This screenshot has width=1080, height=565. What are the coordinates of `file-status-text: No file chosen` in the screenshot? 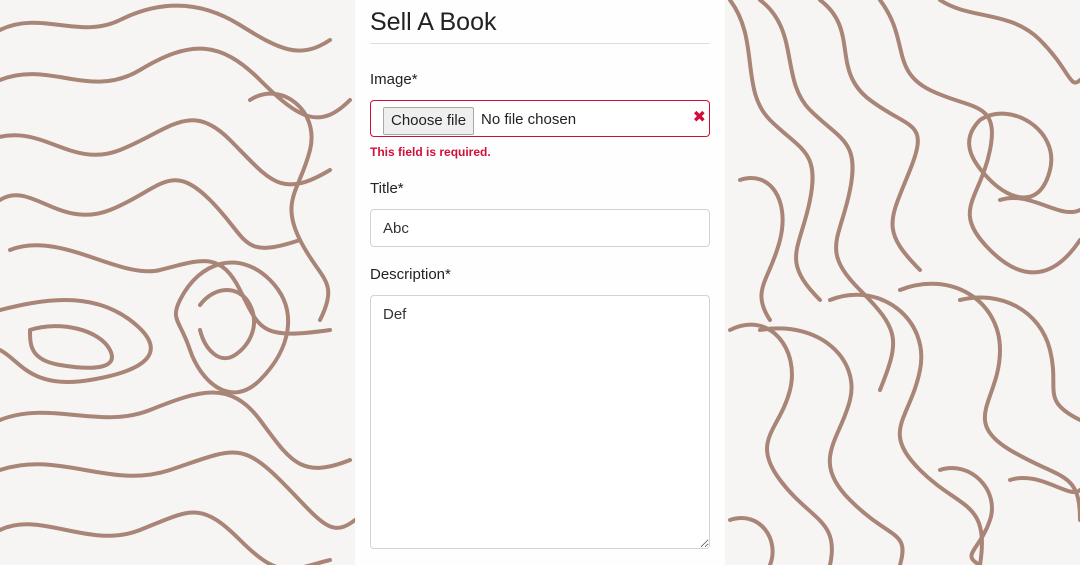 It's located at (529, 119).